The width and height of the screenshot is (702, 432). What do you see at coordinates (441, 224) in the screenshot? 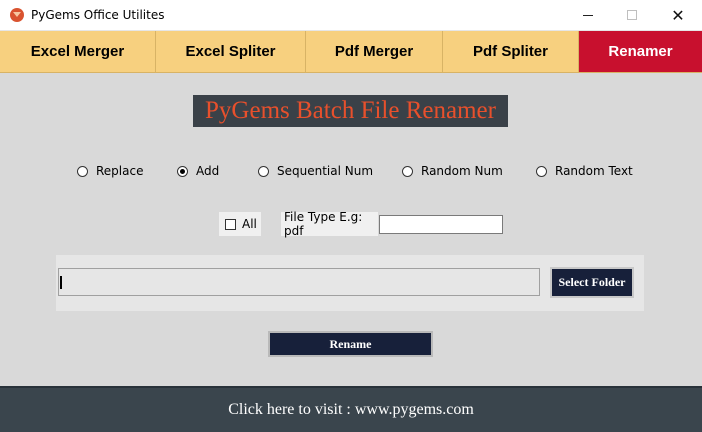
I see `file-type-input` at bounding box center [441, 224].